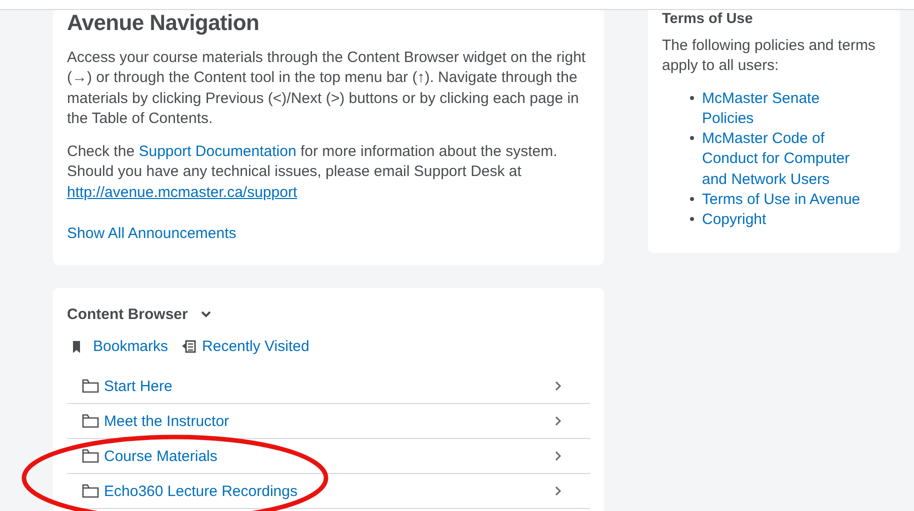 The image size is (914, 511). I want to click on bookmarks-link: Bookmarks, so click(130, 347).